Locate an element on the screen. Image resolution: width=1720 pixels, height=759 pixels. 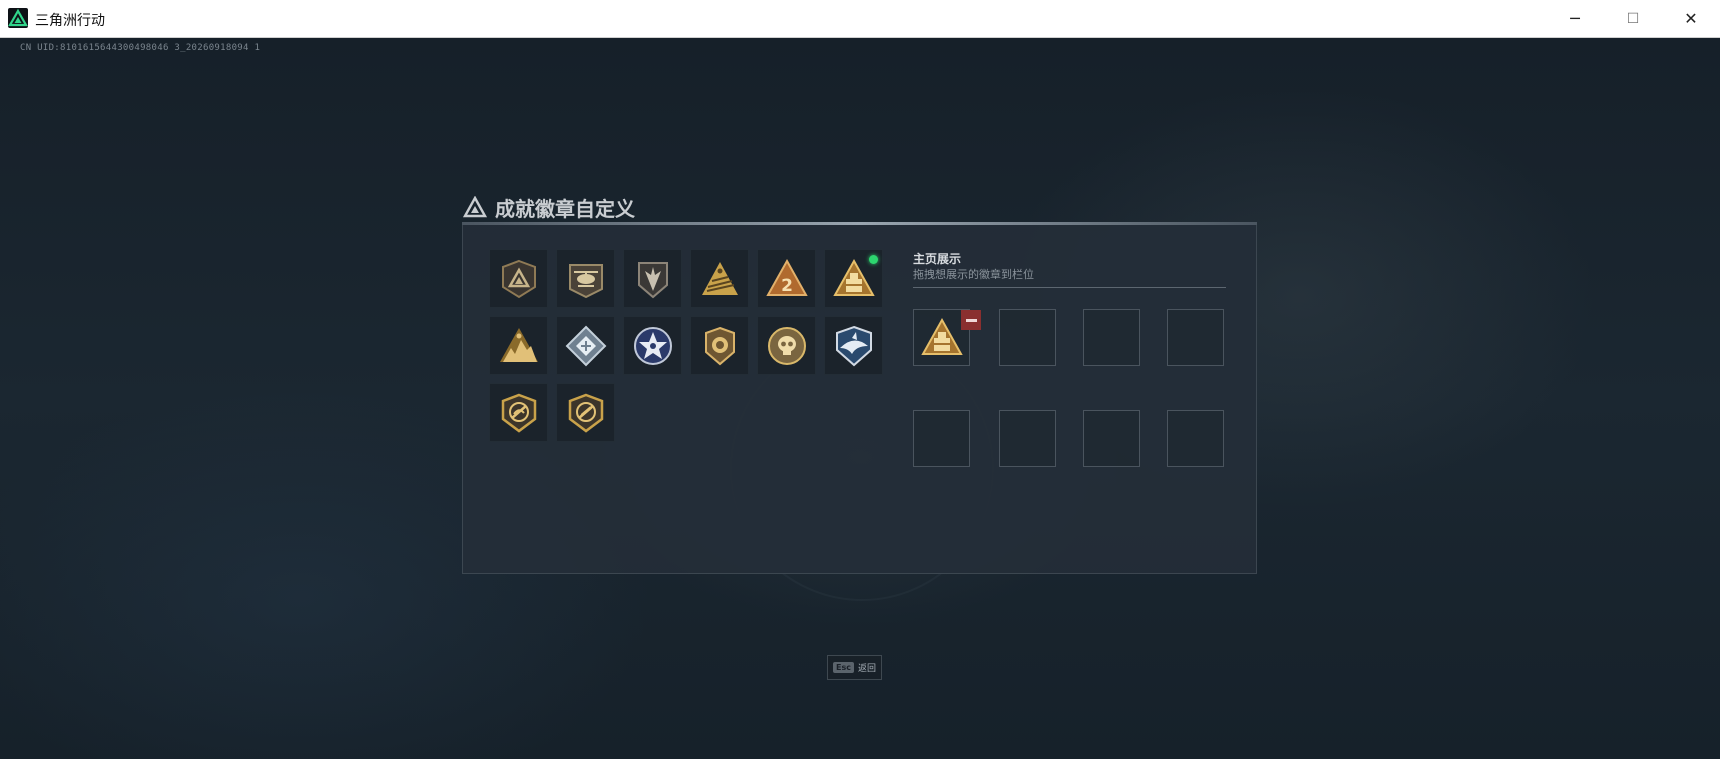
delta-logo-icon is located at coordinates (475, 207).